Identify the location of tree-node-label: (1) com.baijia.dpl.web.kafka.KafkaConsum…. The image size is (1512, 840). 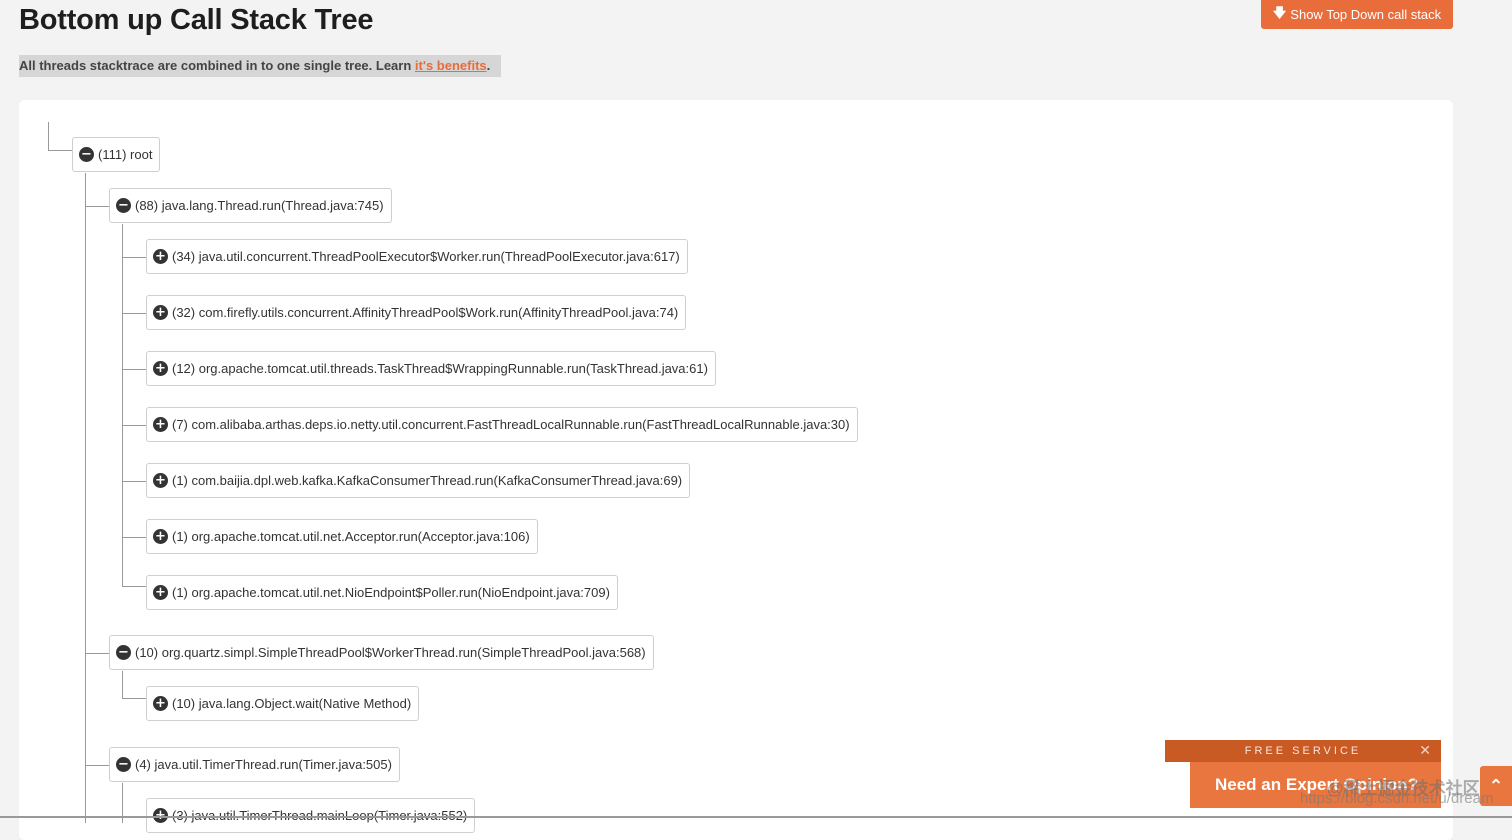
(427, 480).